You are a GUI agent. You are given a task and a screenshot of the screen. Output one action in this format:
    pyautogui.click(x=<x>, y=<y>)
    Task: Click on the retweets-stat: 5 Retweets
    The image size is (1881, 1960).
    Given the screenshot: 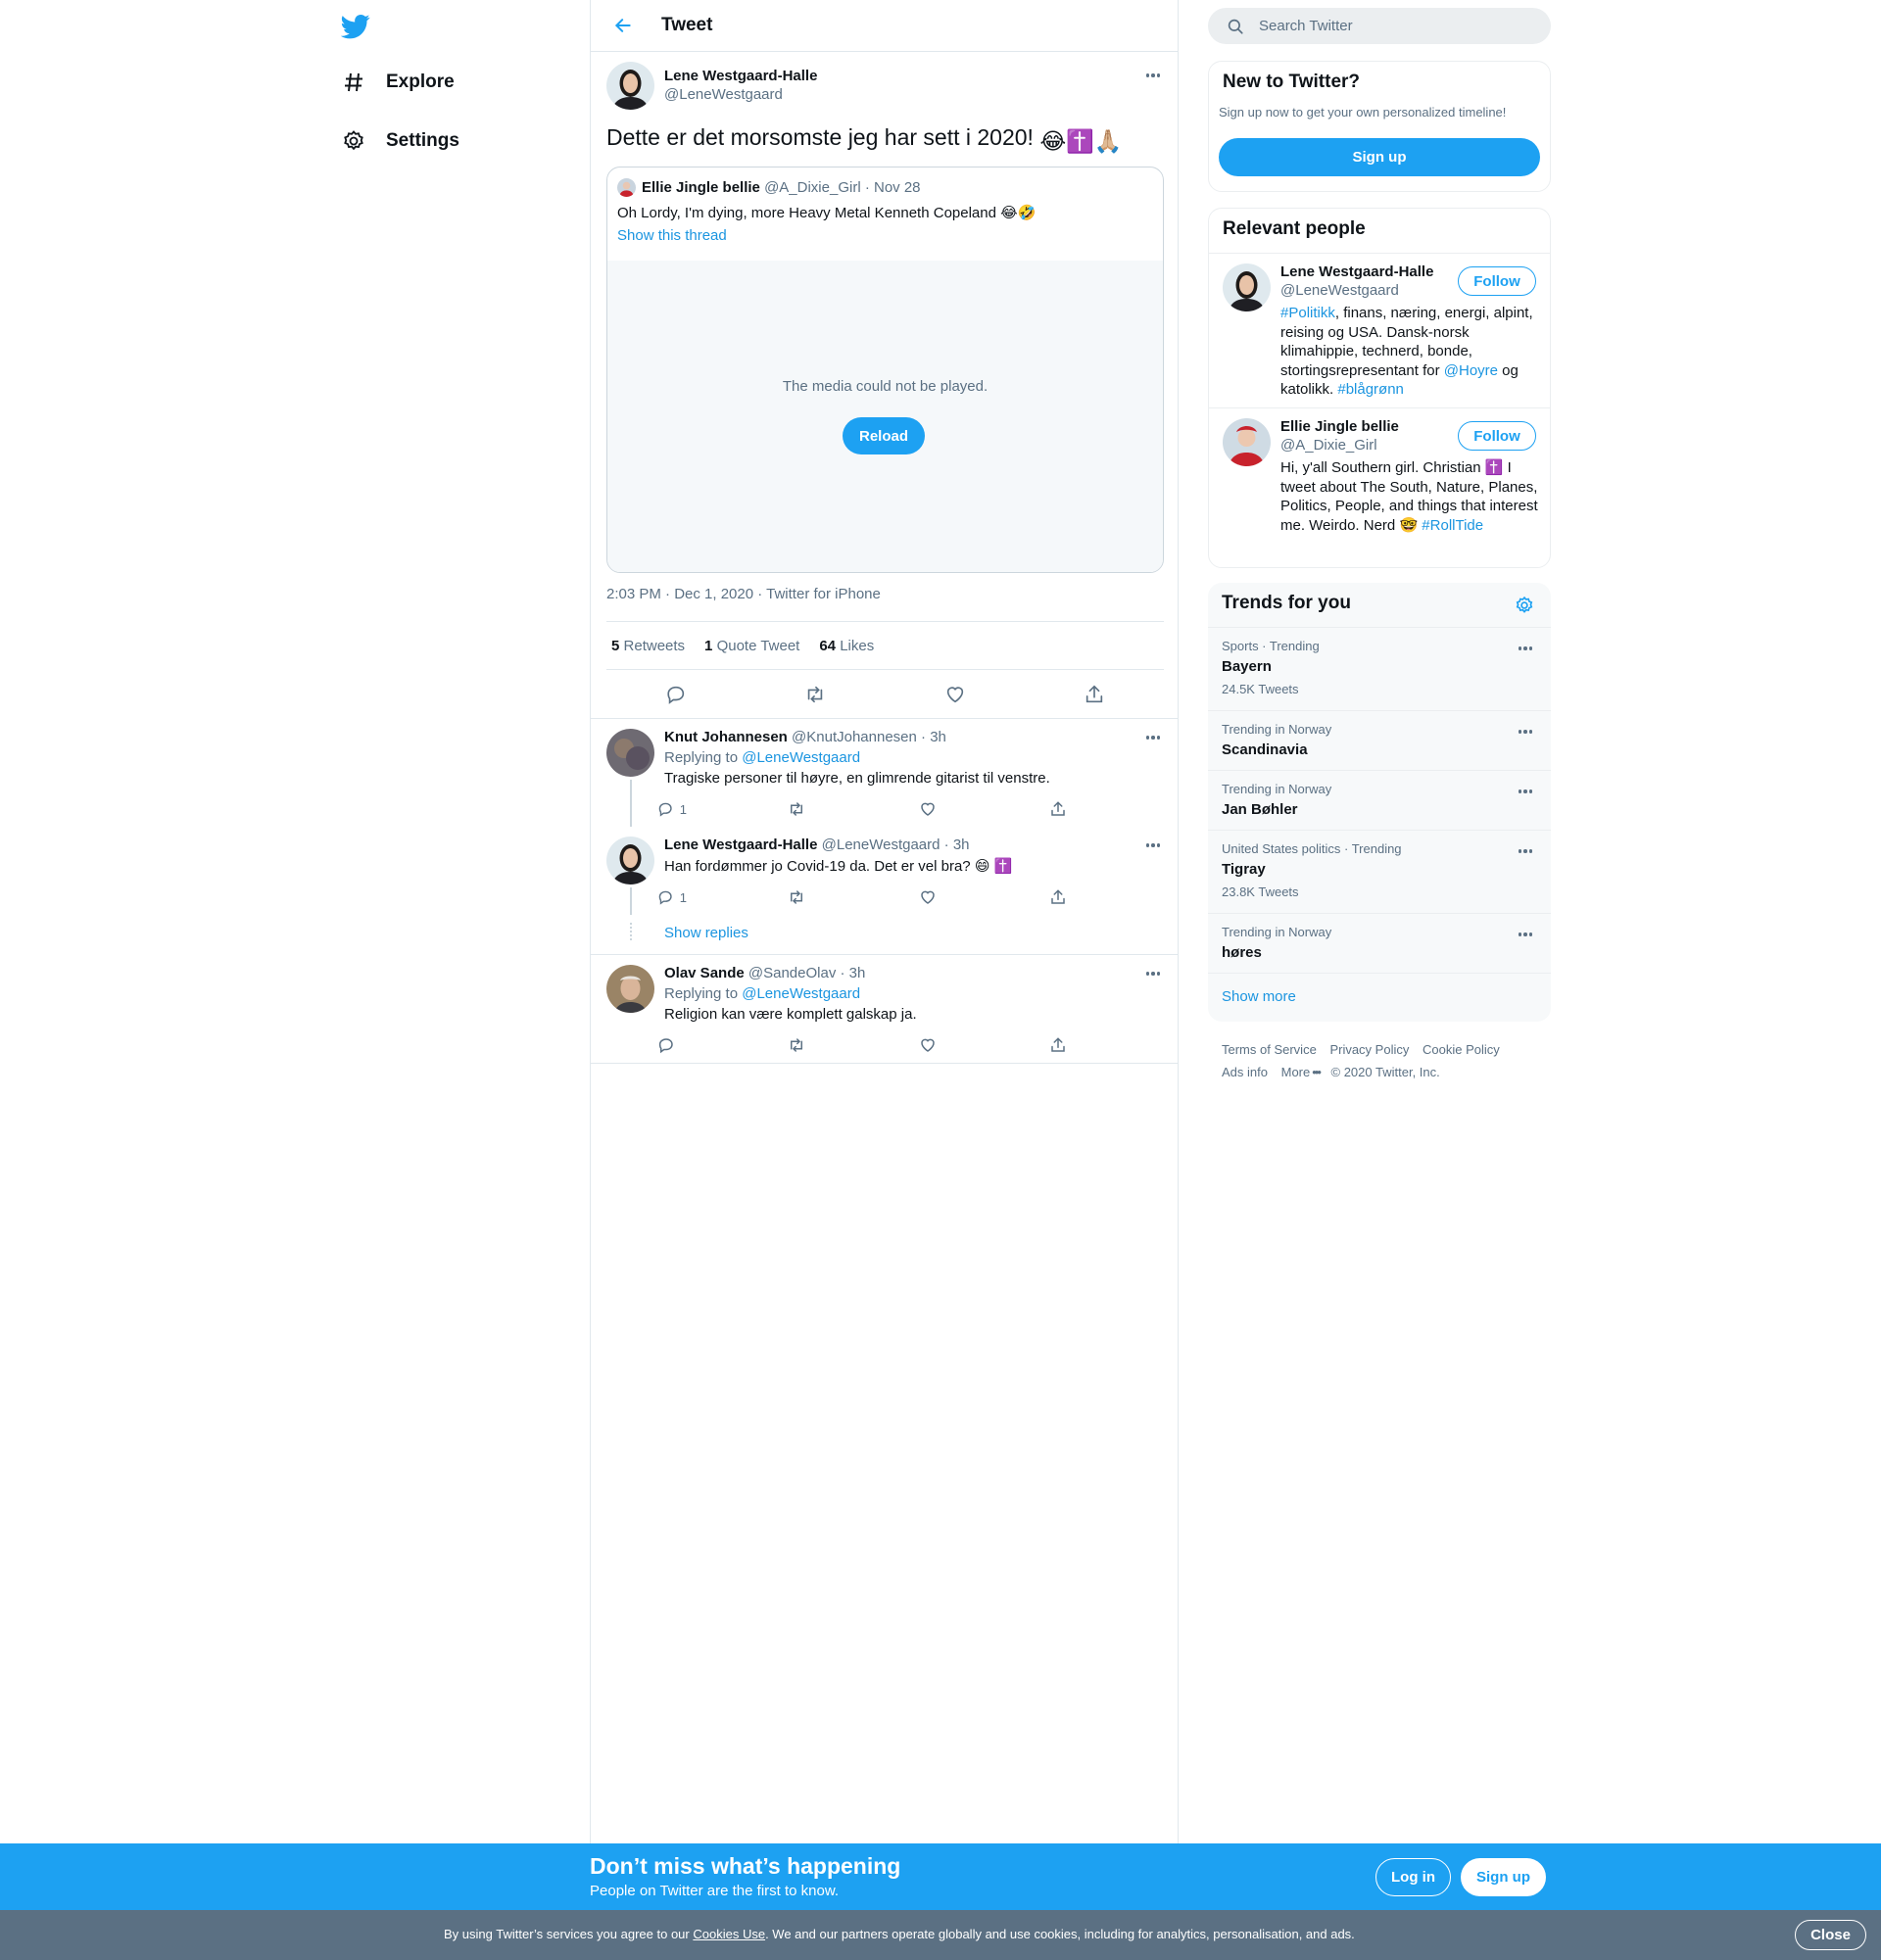 What is the action you would take?
    pyautogui.click(x=648, y=646)
    